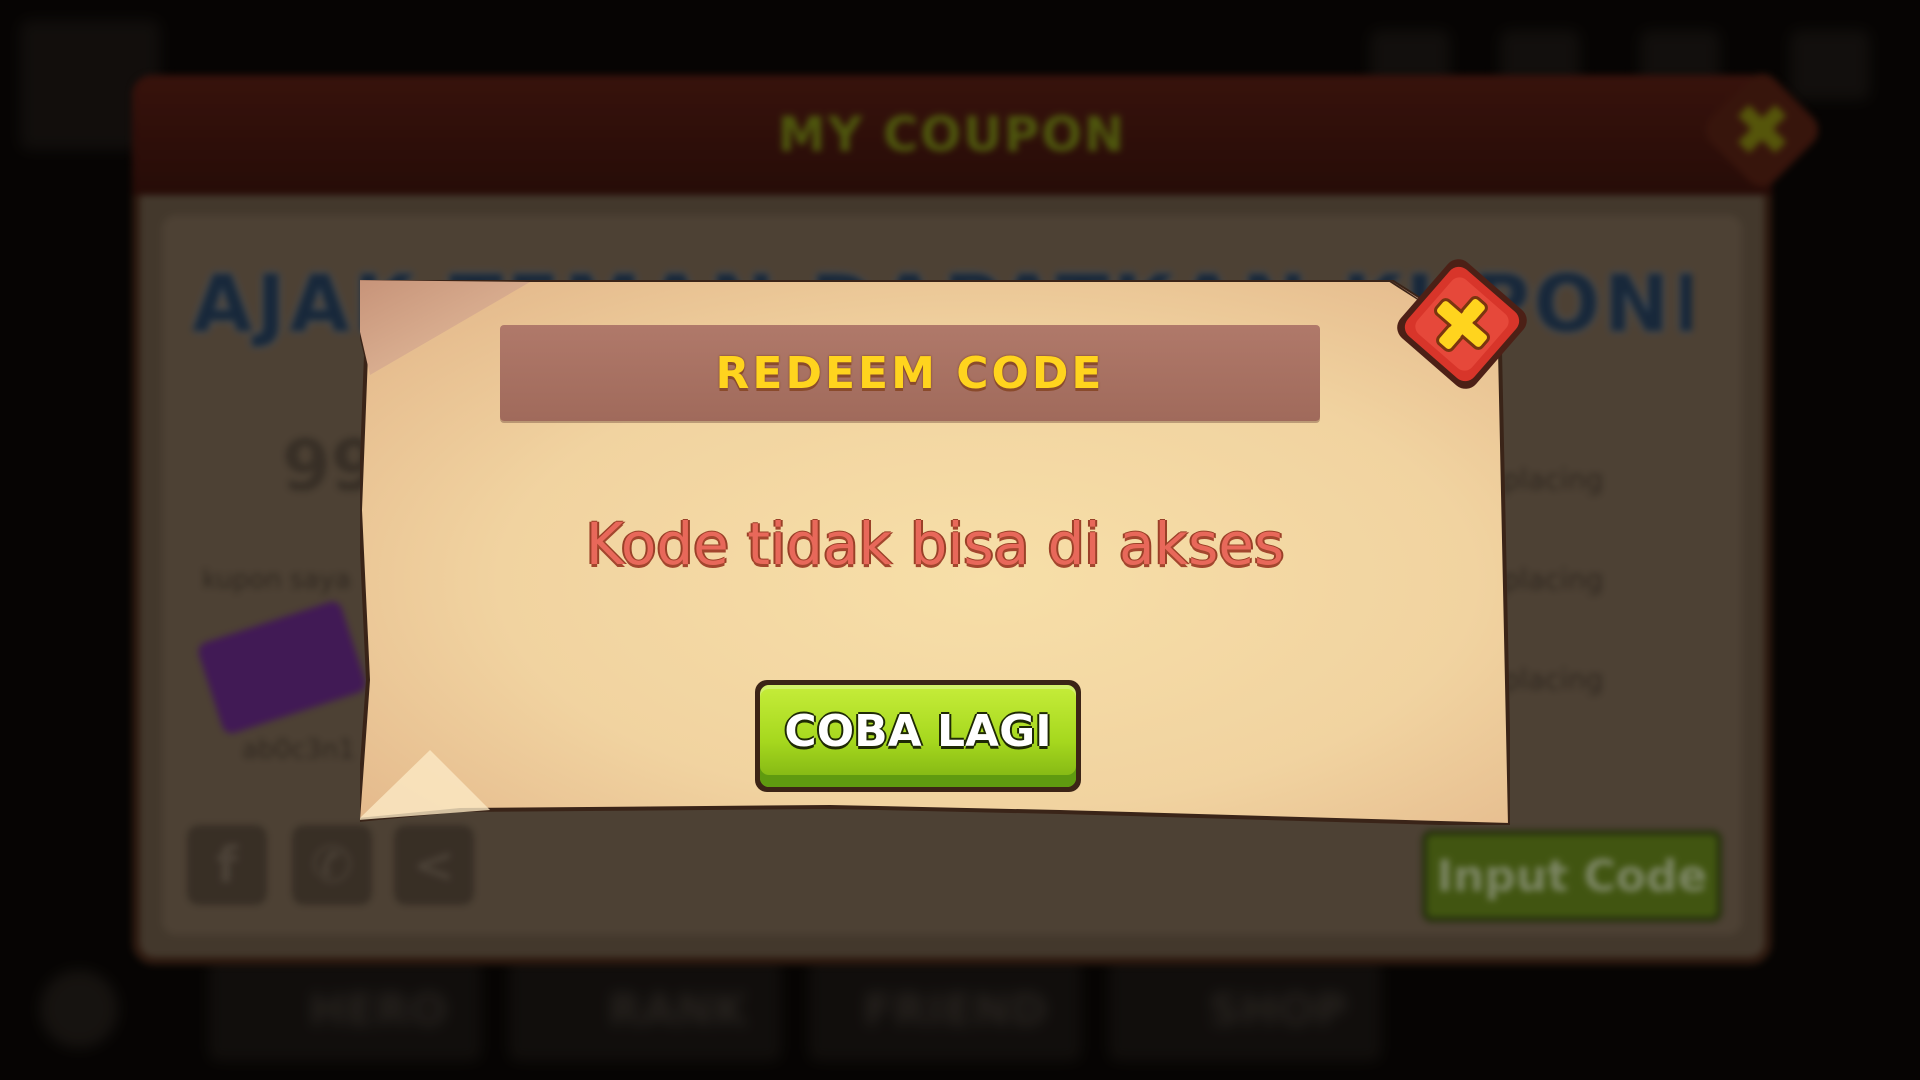 The image size is (1920, 1080). Describe the element at coordinates (918, 731) in the screenshot. I see `retry-button-label: COBA LAGI` at that location.